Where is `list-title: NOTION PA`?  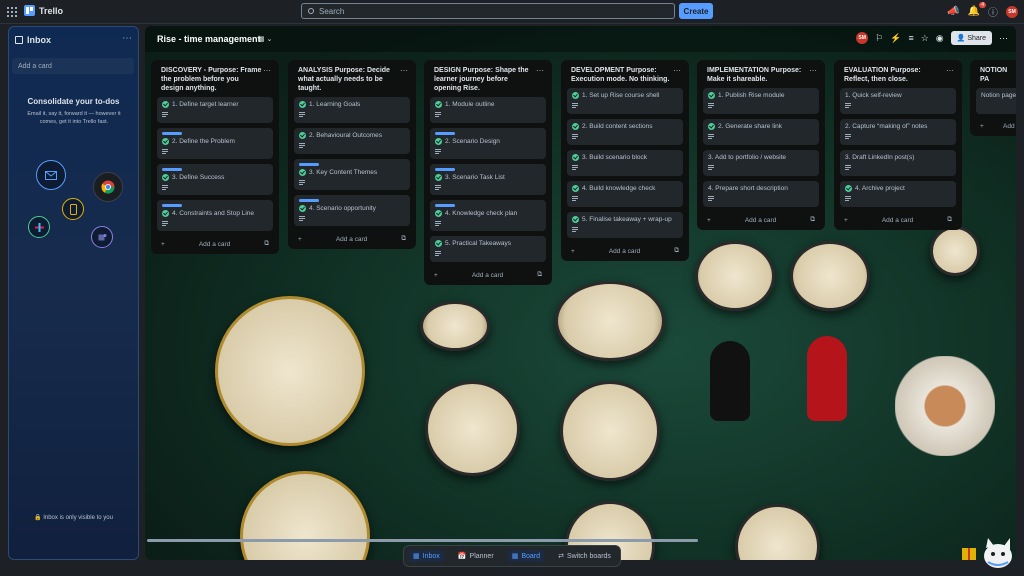
list-title: NOTION PA is located at coordinates (996, 75).